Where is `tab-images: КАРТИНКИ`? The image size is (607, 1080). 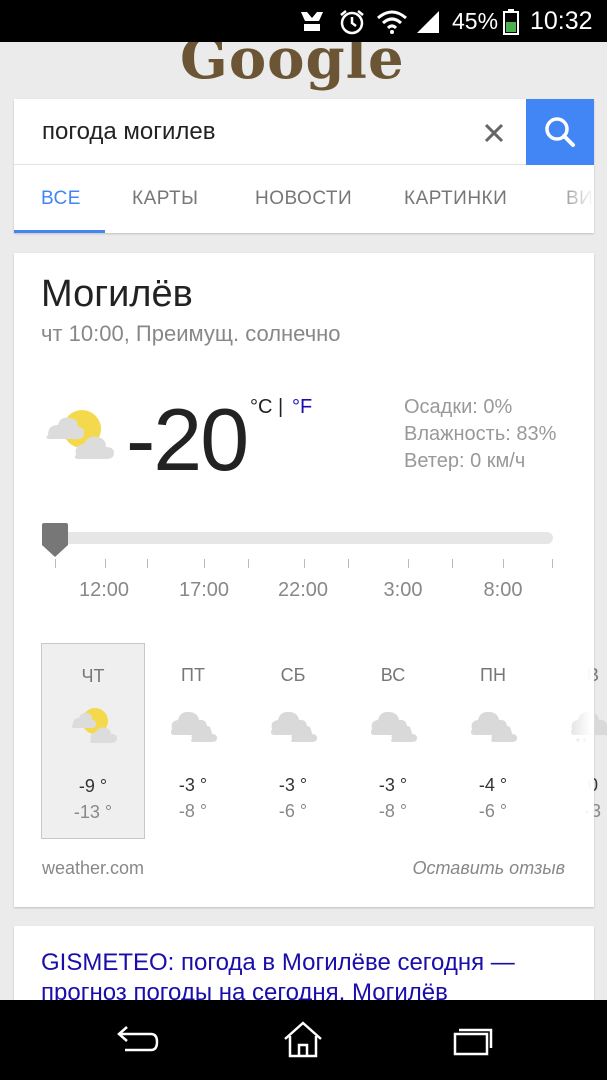
tab-images: КАРТИНКИ is located at coordinates (455, 199).